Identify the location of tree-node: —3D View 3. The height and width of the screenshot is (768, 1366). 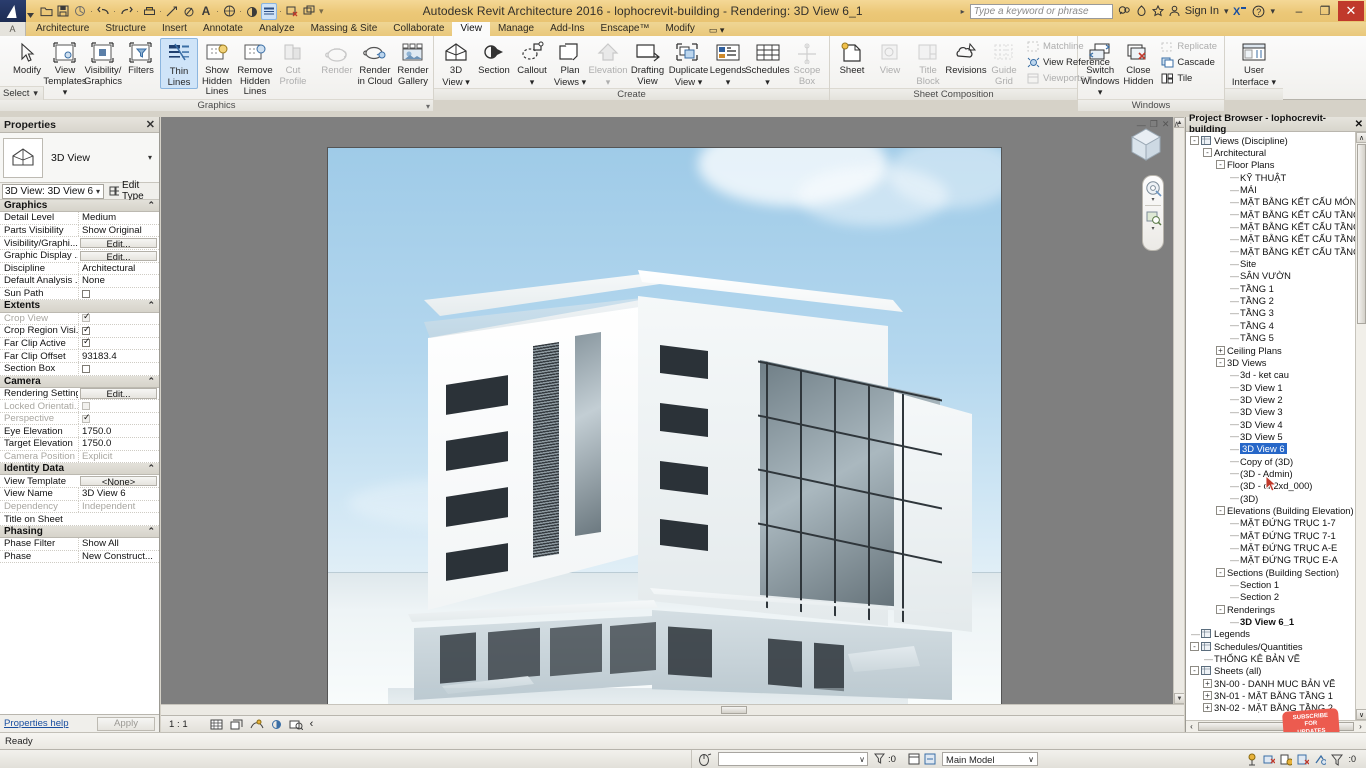
(1276, 412).